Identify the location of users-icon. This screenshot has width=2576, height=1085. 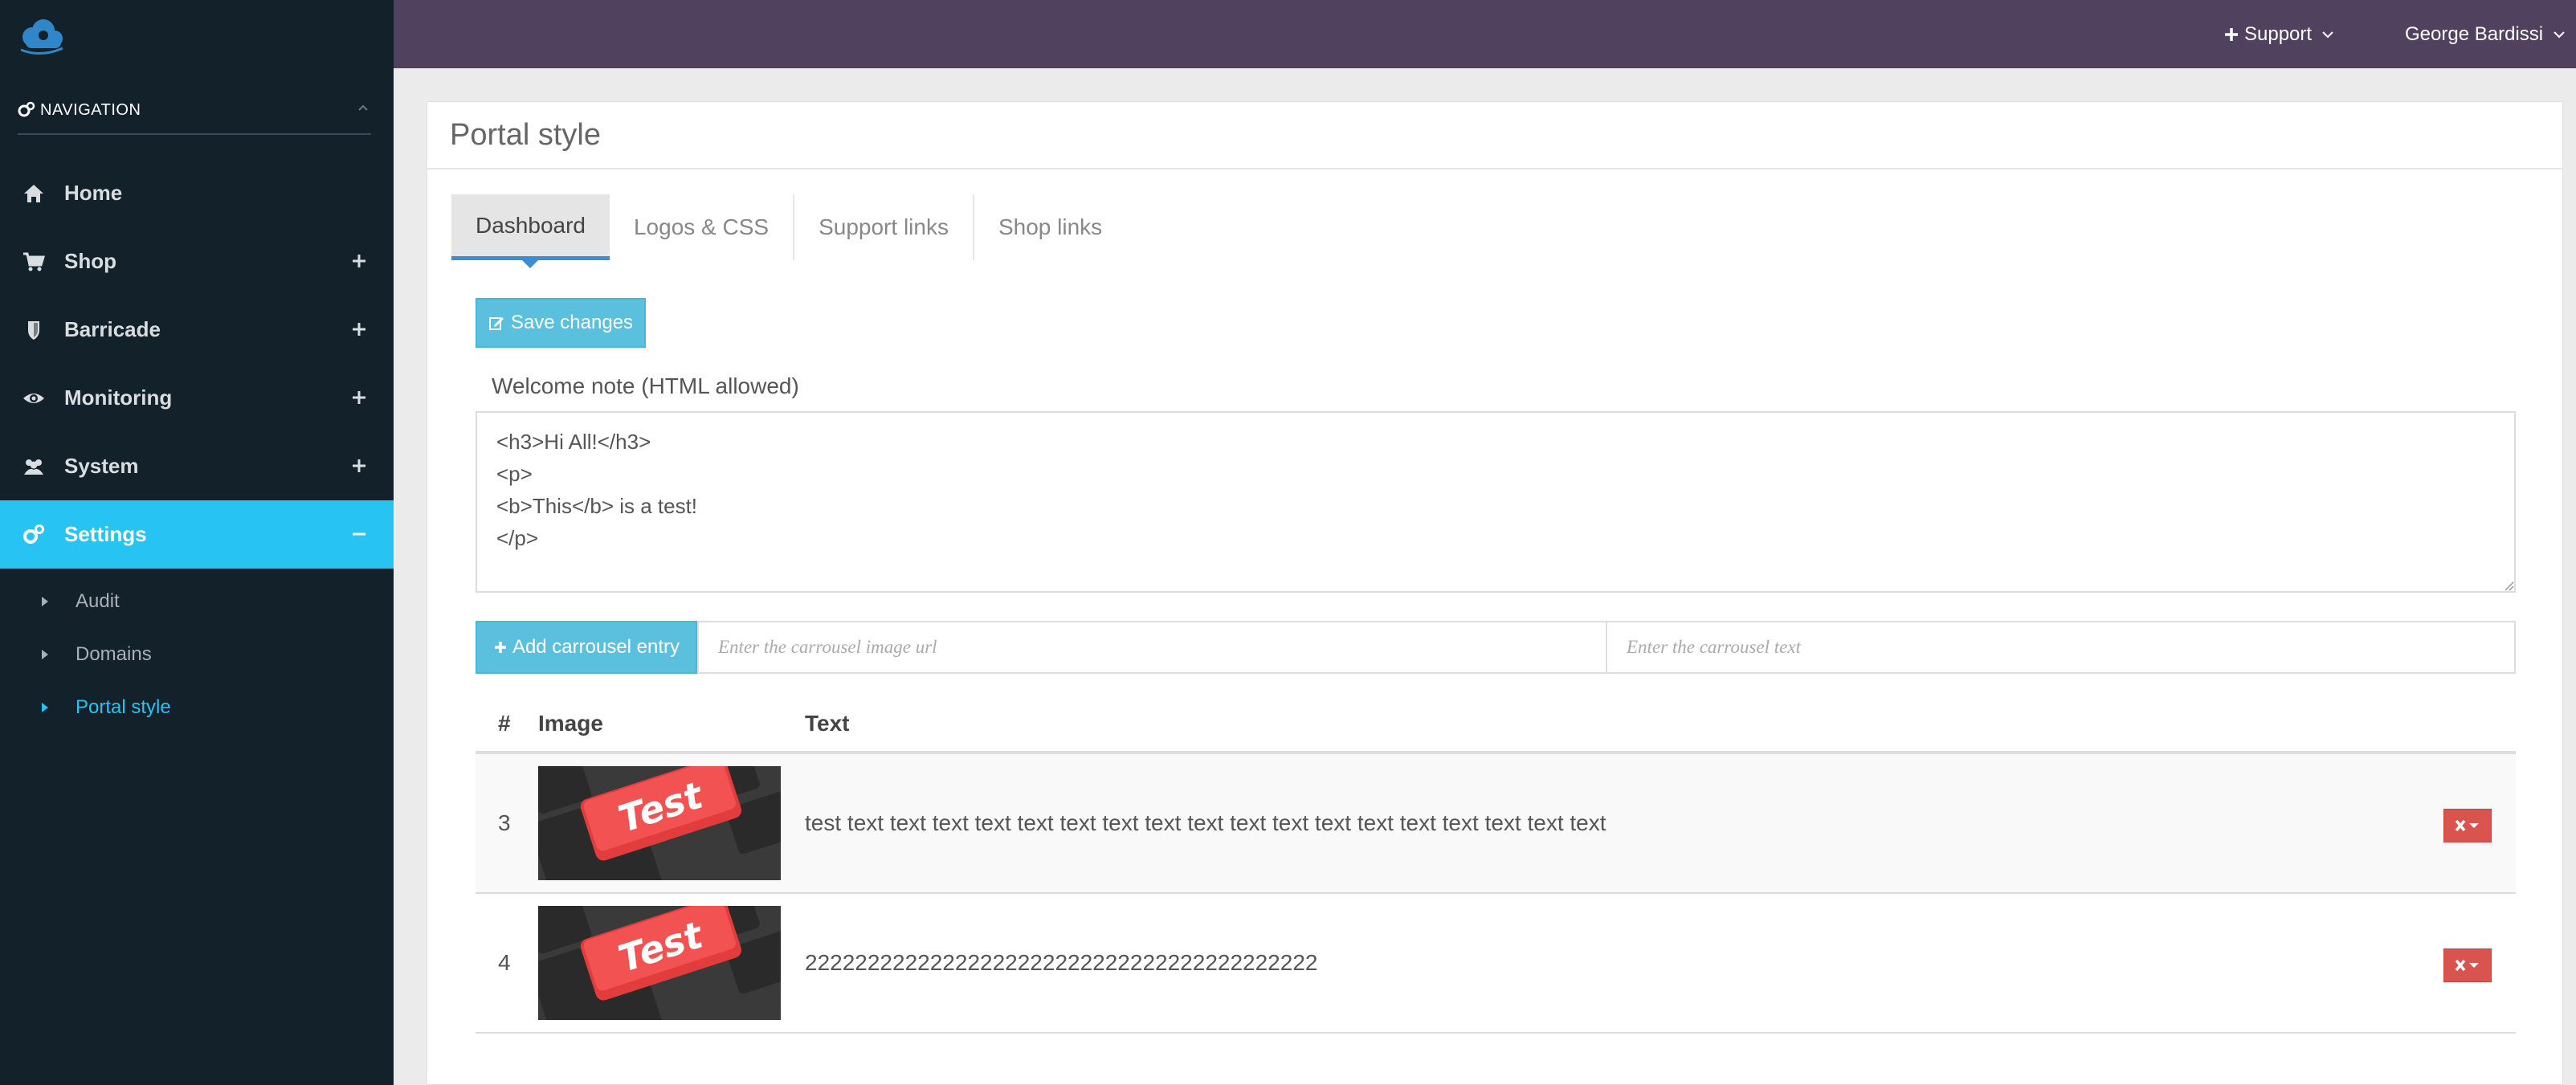
(33, 467).